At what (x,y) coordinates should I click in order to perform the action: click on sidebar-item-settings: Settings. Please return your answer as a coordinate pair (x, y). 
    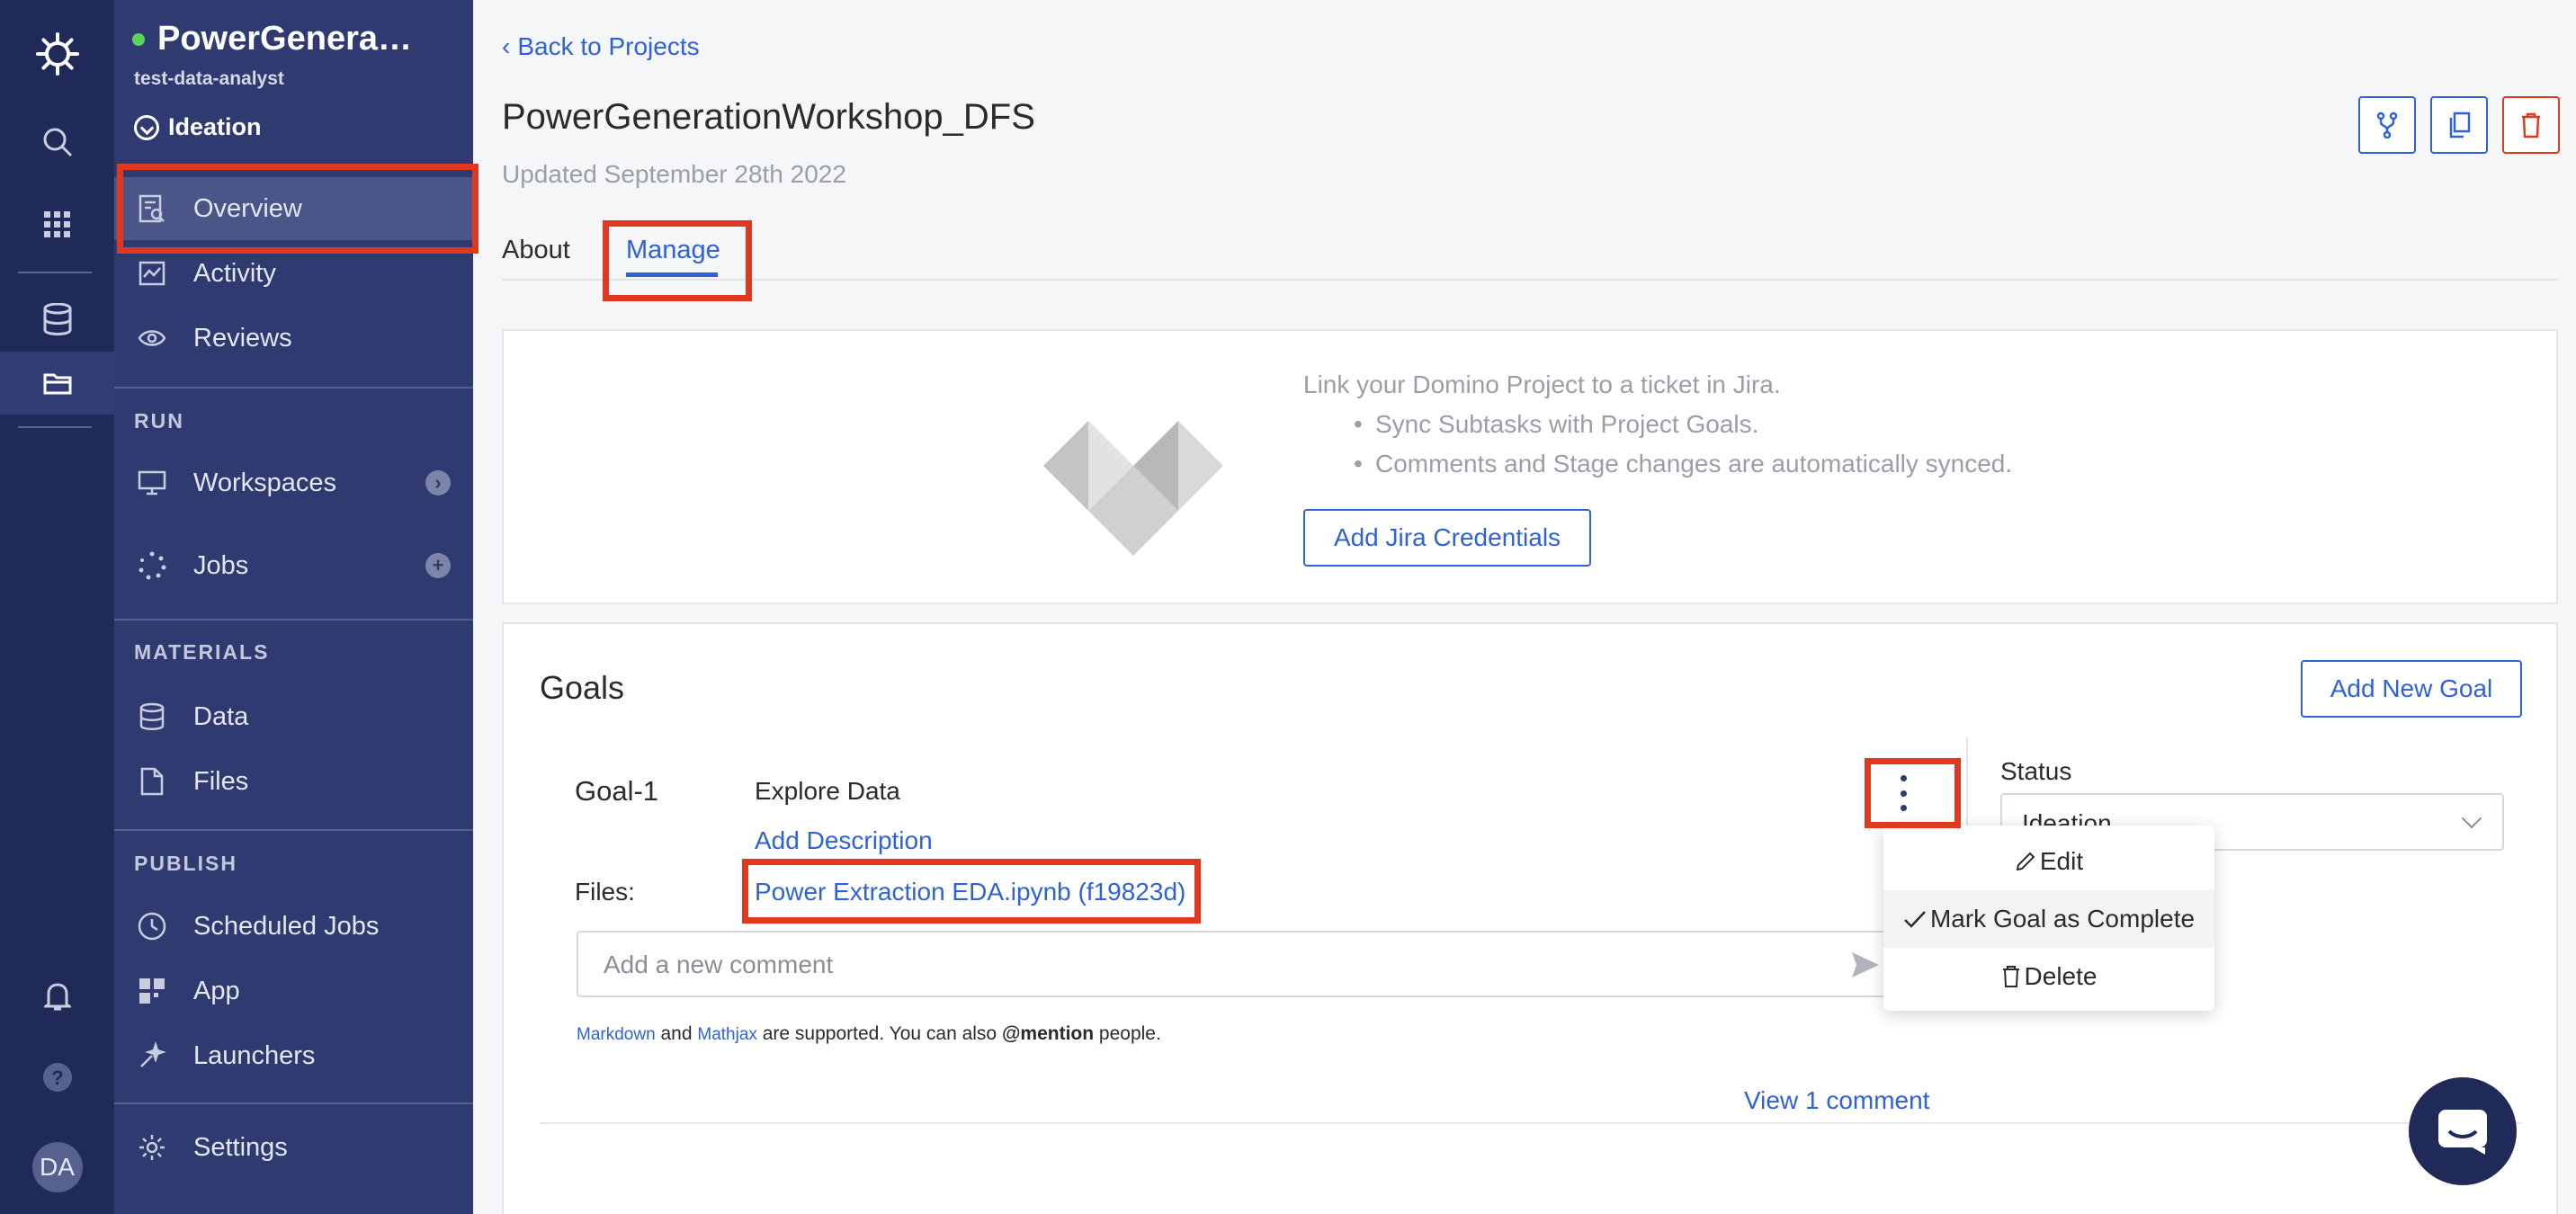
    Looking at the image, I should click on (293, 1148).